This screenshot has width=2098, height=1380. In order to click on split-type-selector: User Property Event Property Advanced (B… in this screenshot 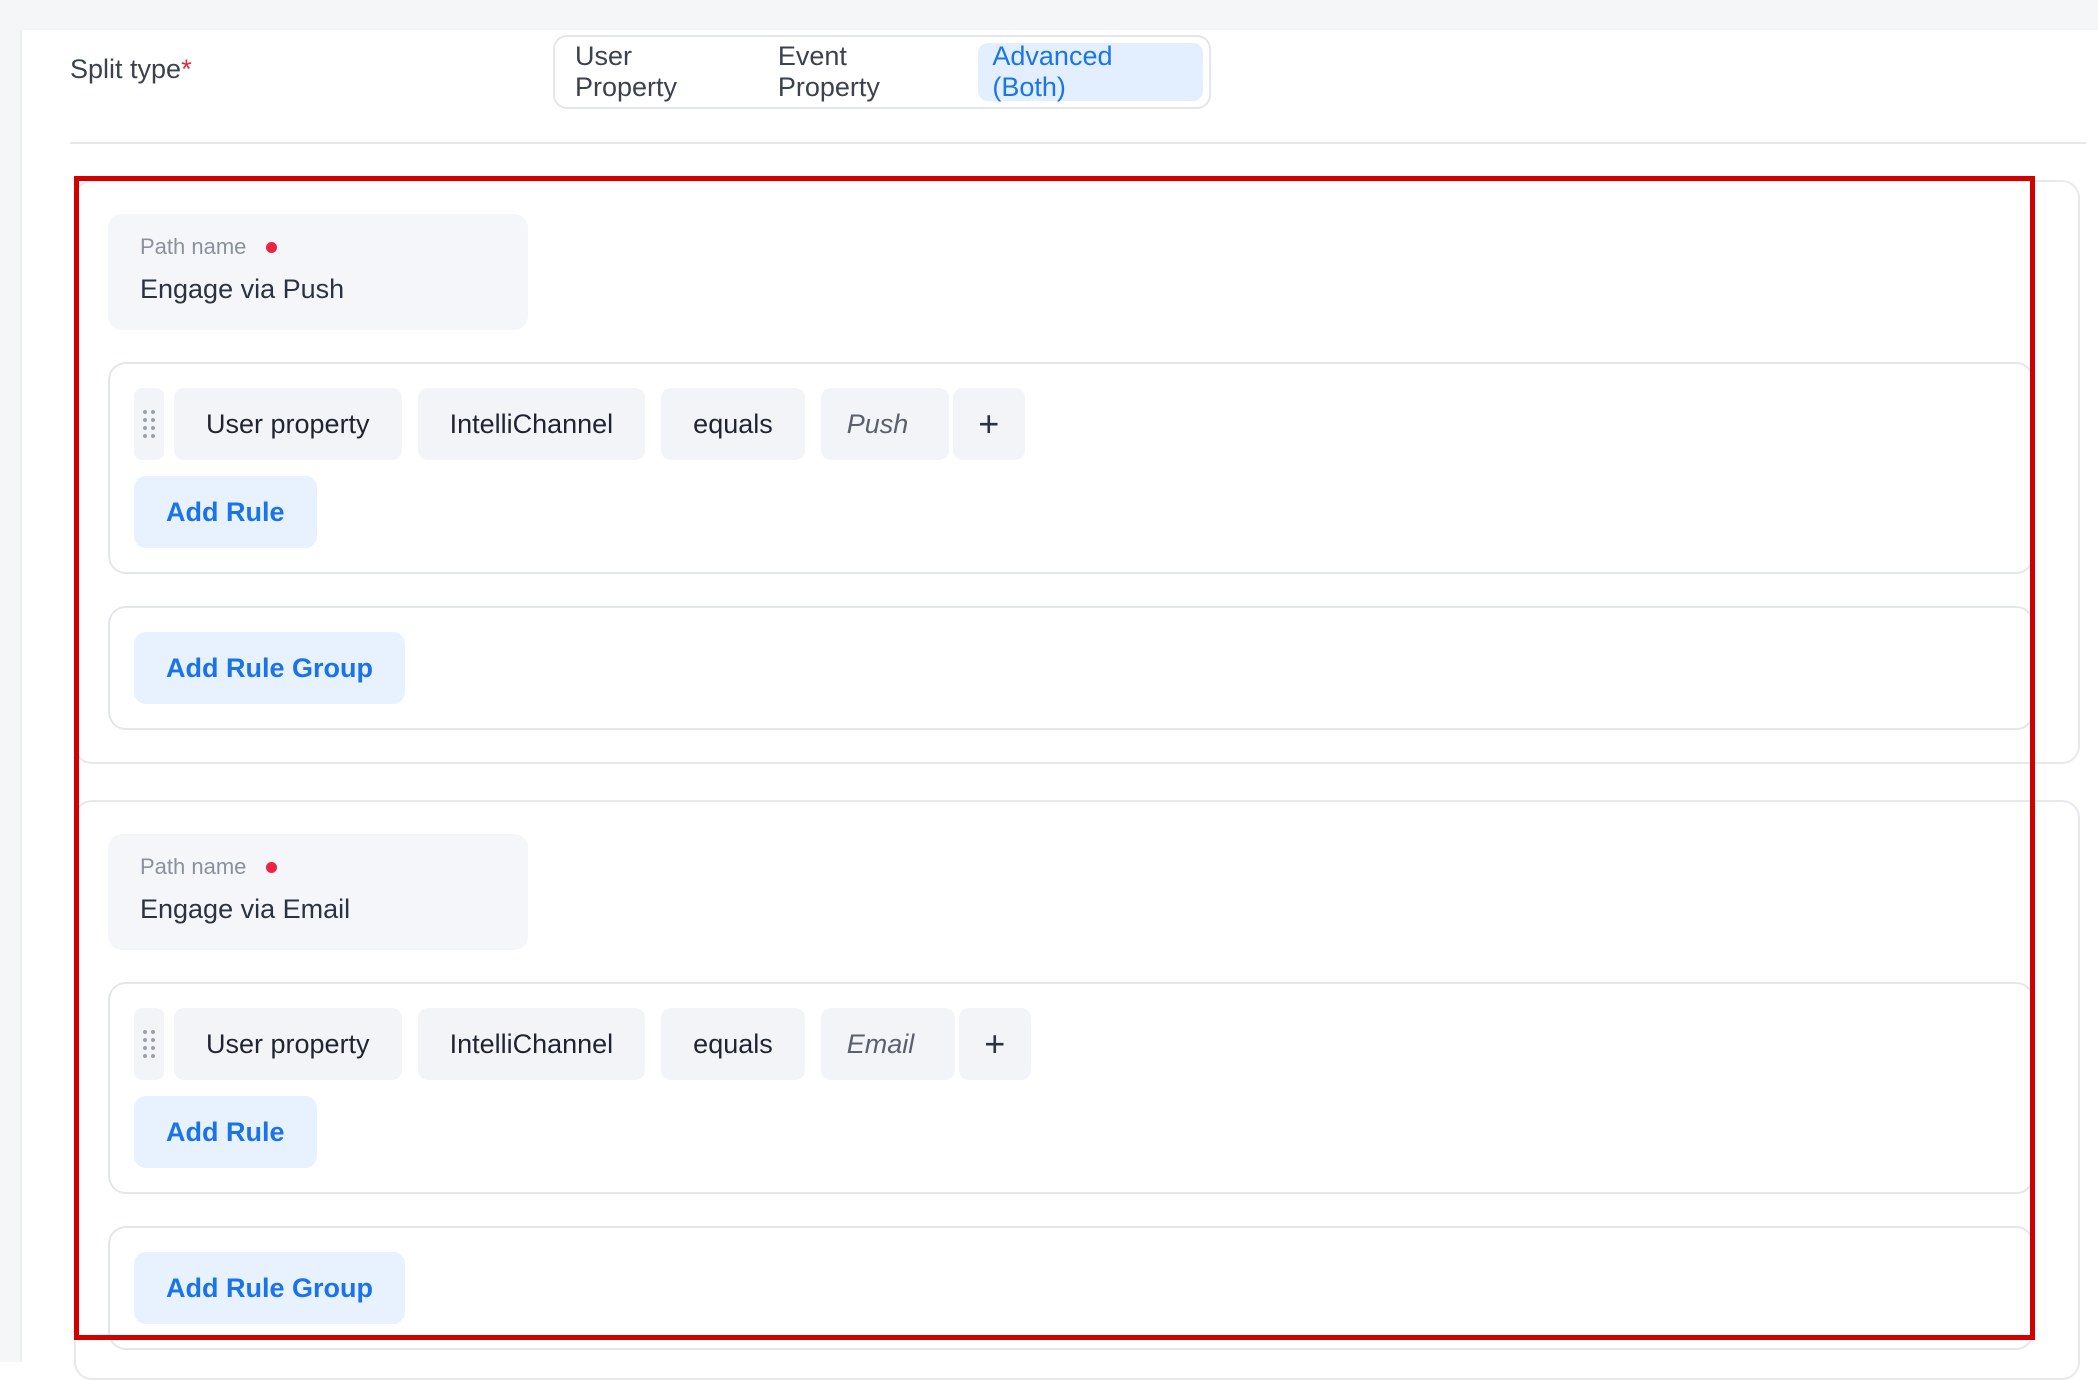, I will do `click(882, 72)`.